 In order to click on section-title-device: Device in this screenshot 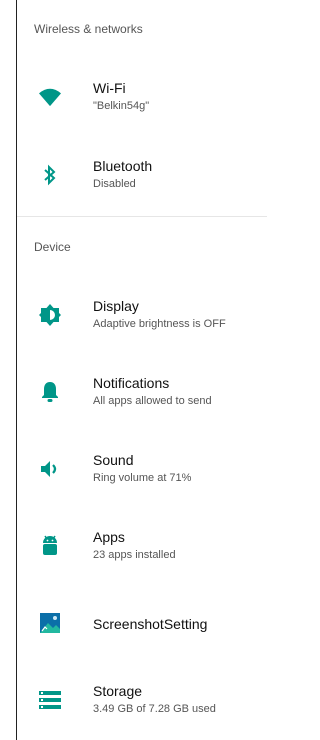, I will do `click(52, 247)`.